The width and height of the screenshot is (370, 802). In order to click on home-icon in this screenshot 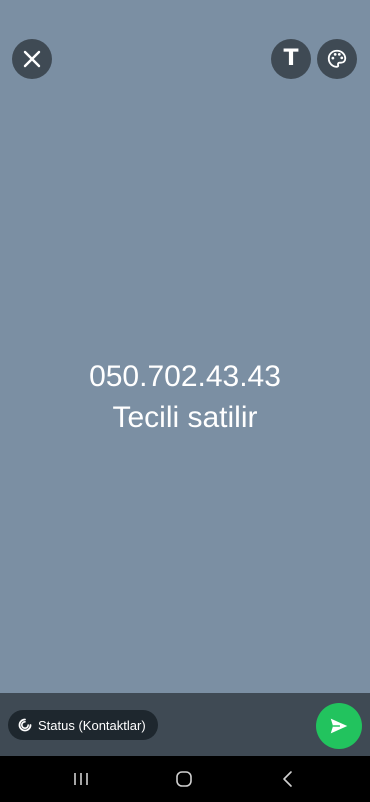, I will do `click(184, 779)`.